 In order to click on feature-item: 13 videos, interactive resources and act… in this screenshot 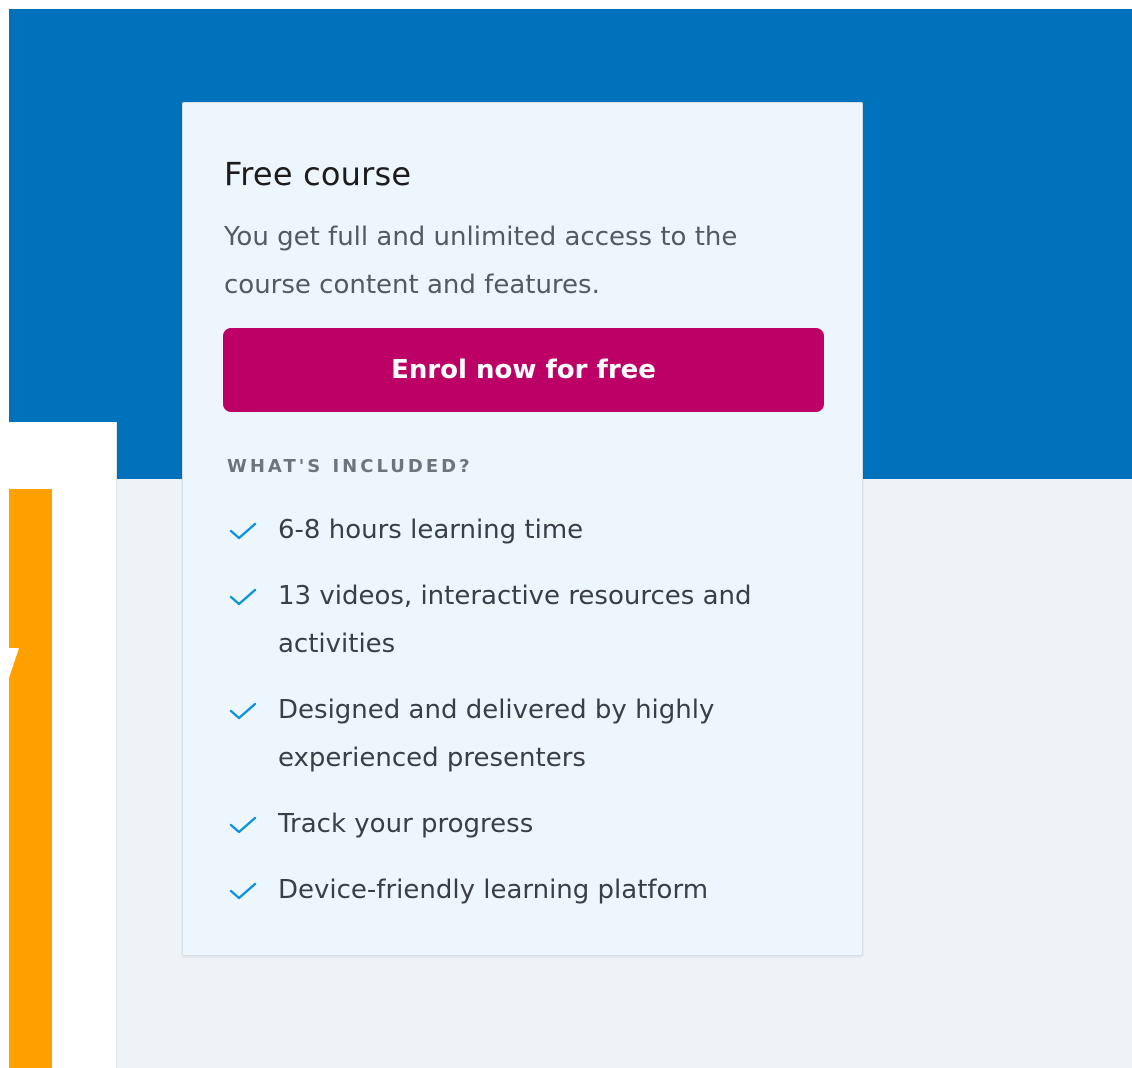, I will do `click(523, 620)`.